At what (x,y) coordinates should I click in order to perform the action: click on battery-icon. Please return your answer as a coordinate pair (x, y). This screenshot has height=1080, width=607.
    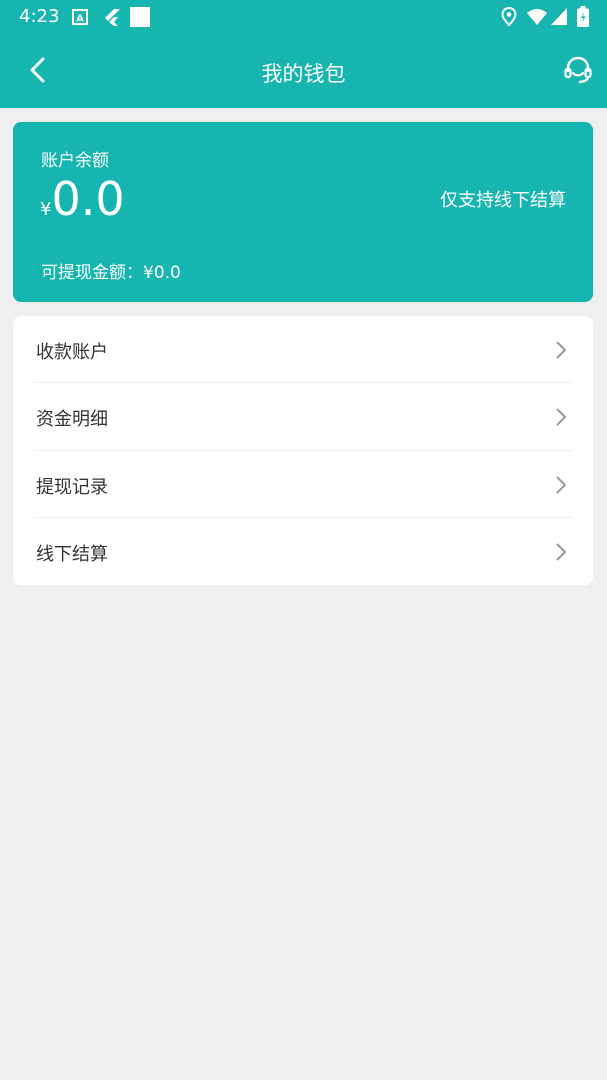
    Looking at the image, I should click on (583, 16).